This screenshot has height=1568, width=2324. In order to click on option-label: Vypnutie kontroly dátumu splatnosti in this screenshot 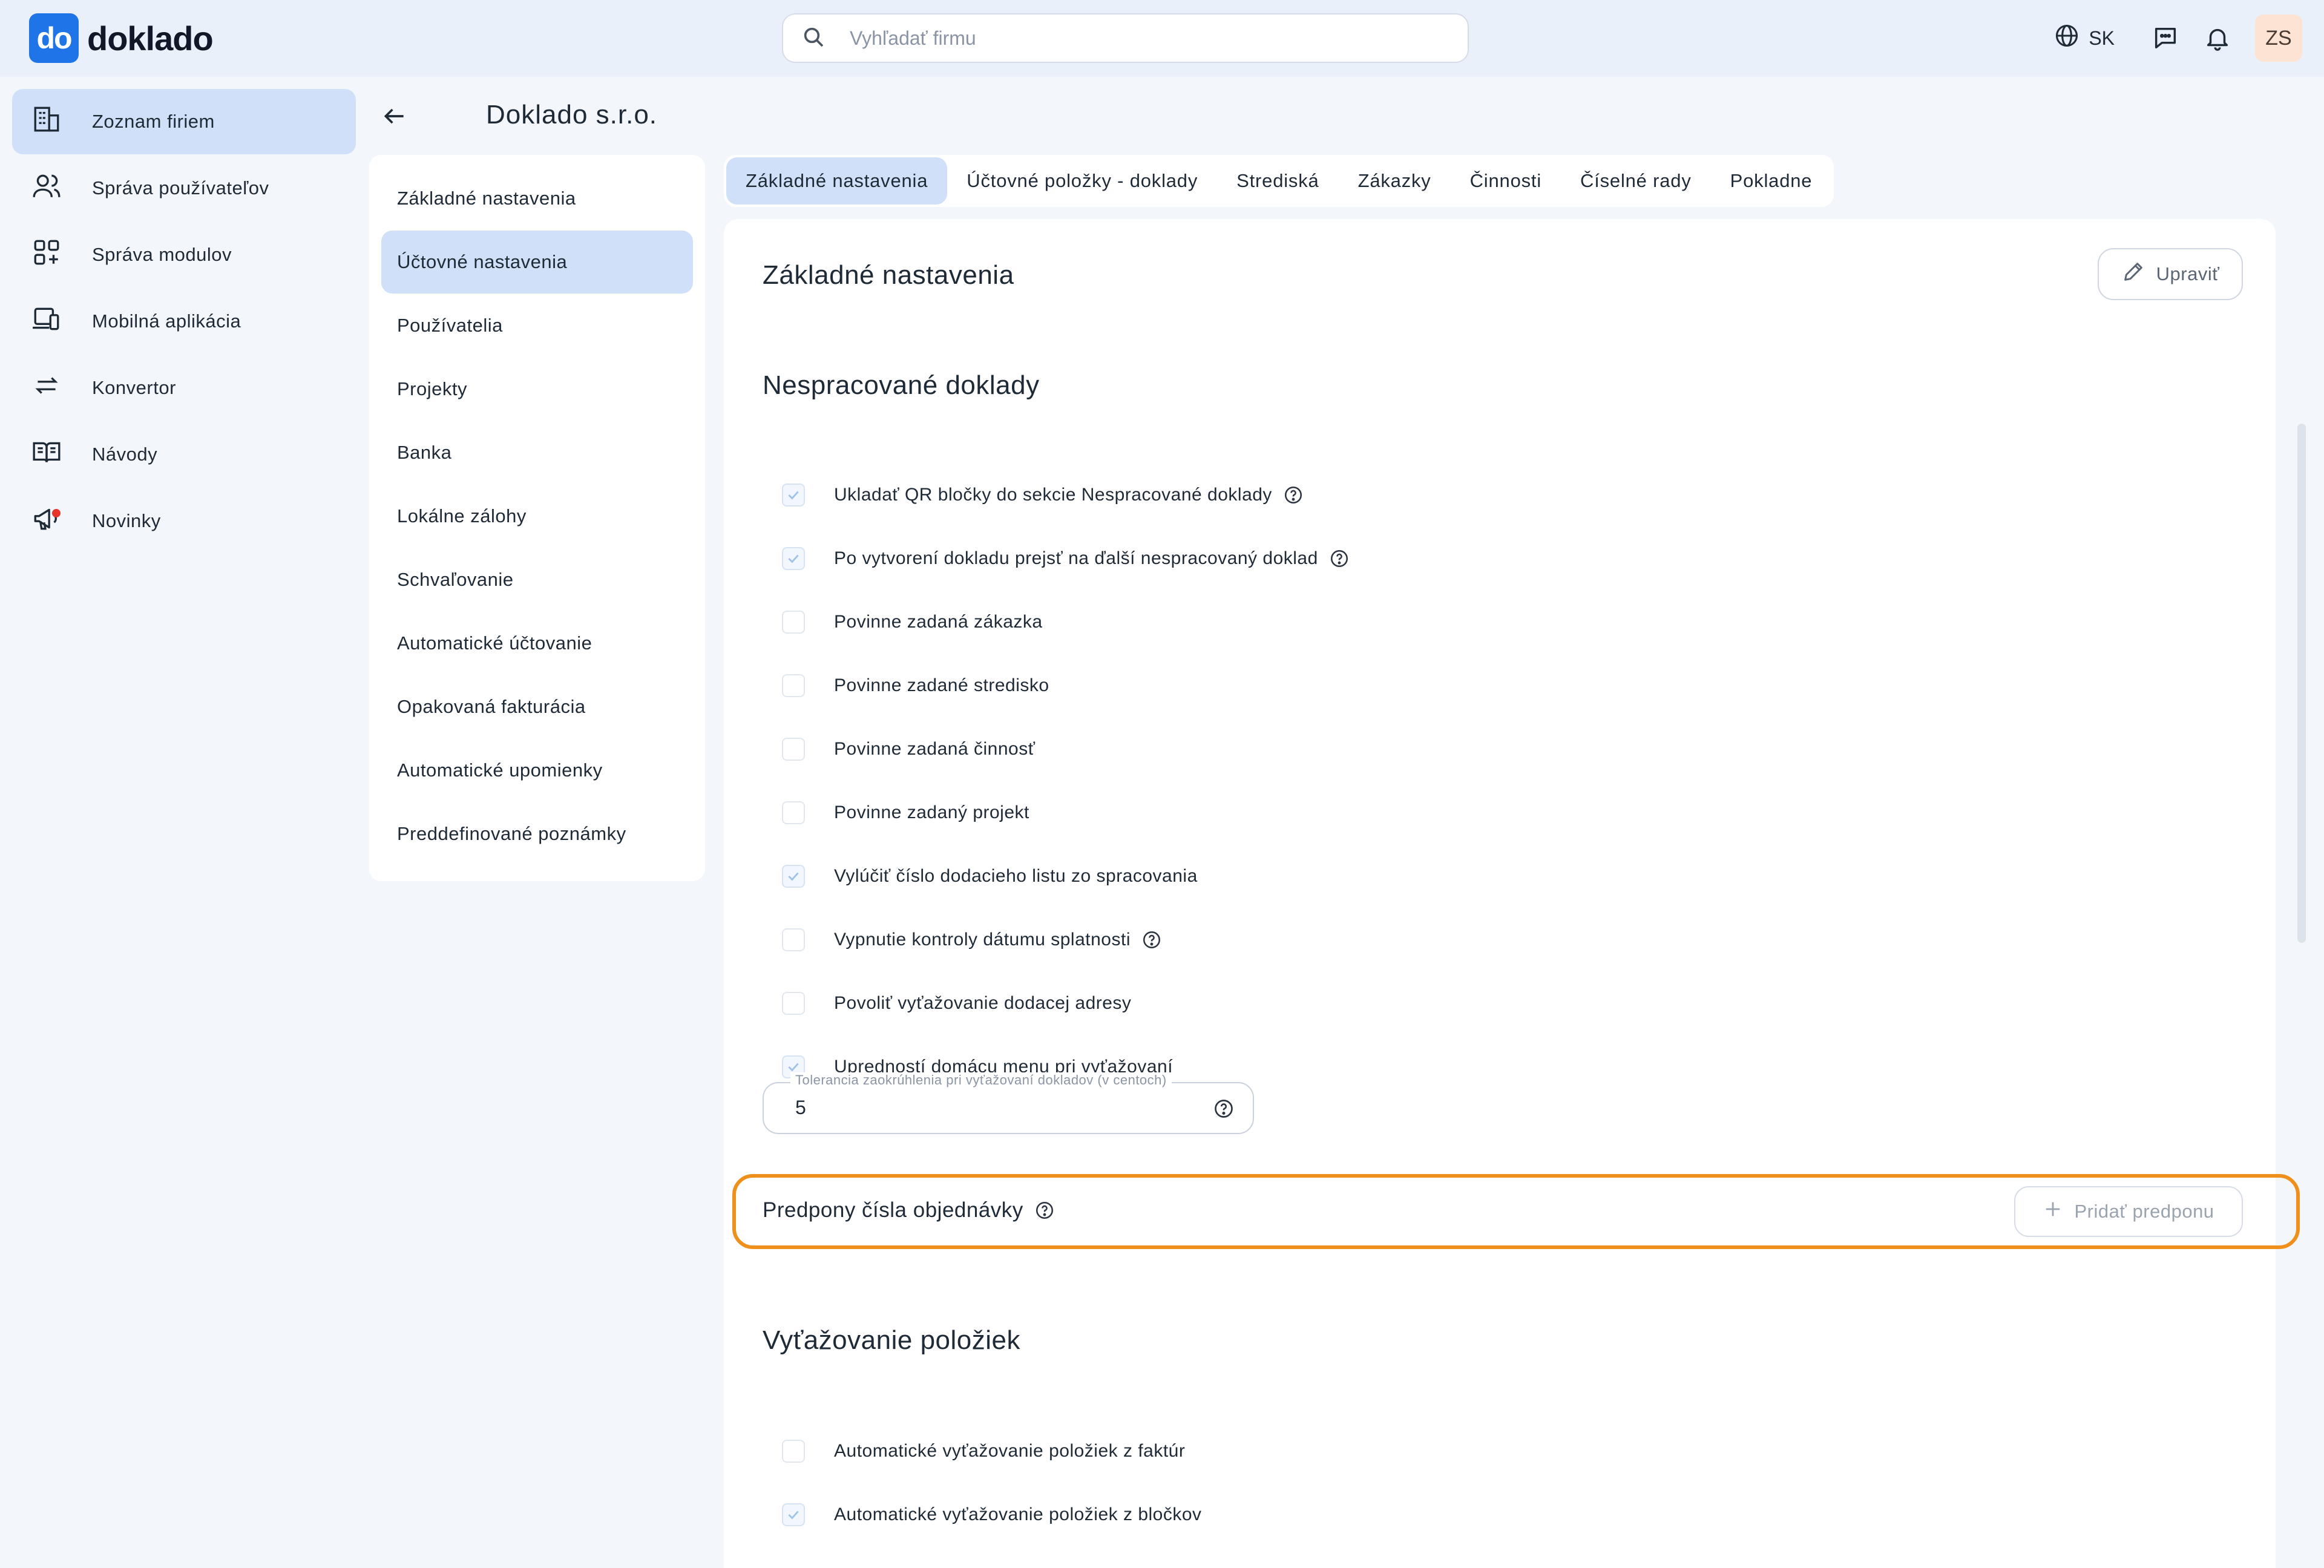, I will do `click(982, 940)`.